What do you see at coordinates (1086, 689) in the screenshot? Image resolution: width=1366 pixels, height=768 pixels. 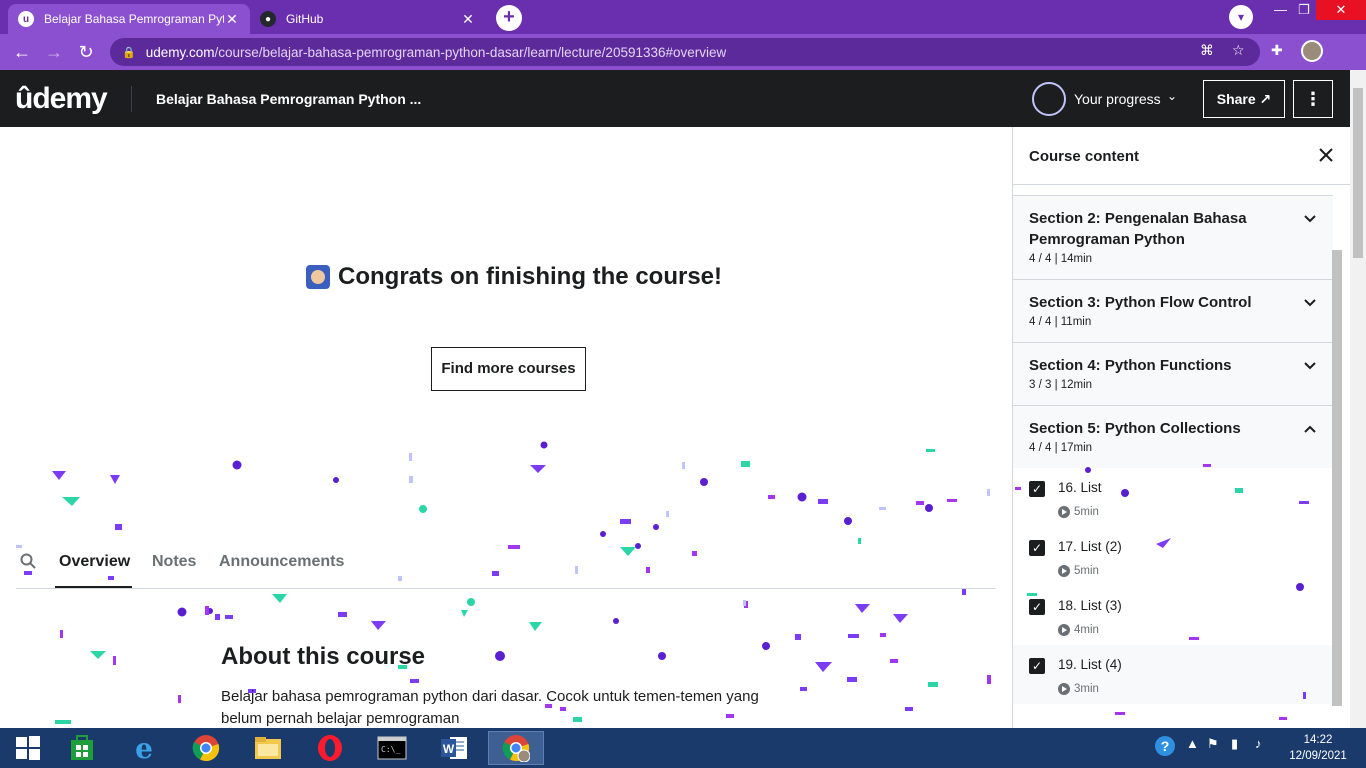 I see `duration-text: 3min` at bounding box center [1086, 689].